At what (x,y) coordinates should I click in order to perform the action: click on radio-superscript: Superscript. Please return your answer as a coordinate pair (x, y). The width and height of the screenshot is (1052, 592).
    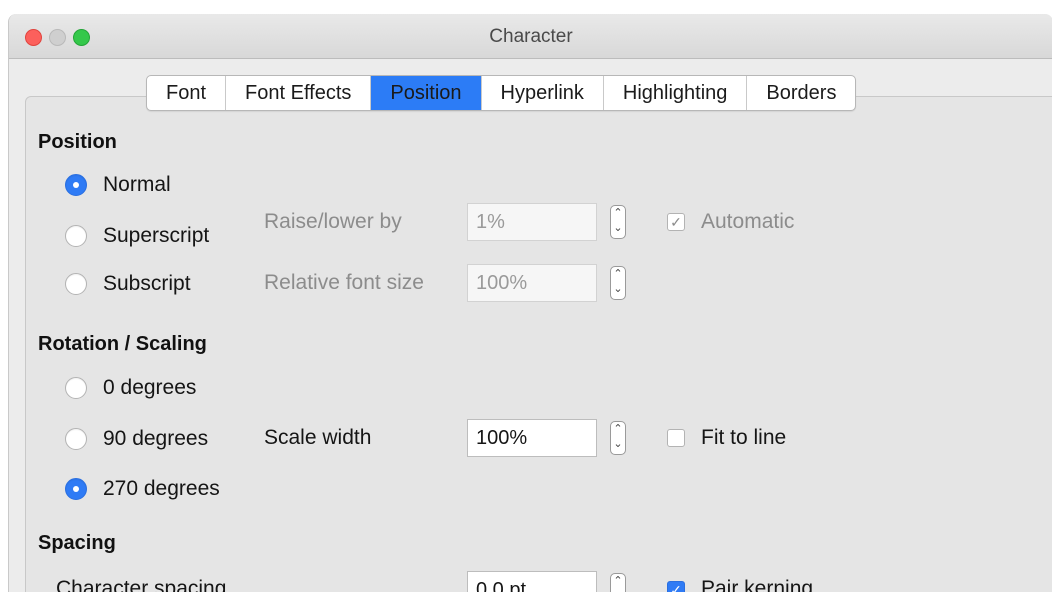
    Looking at the image, I should click on (137, 236).